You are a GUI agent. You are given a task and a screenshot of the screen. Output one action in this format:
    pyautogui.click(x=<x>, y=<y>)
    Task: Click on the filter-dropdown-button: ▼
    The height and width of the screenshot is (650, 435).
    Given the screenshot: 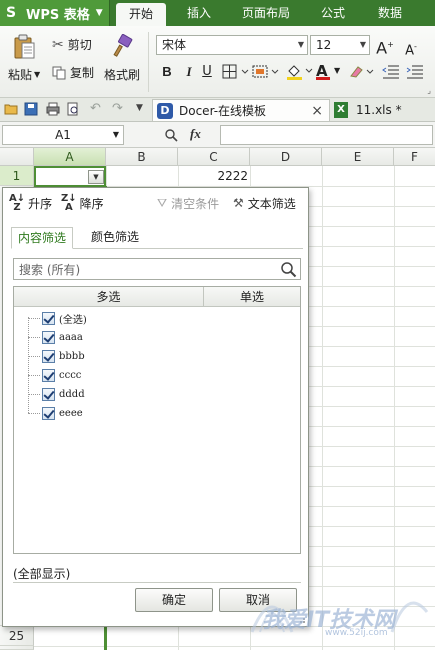 What is the action you would take?
    pyautogui.click(x=96, y=177)
    